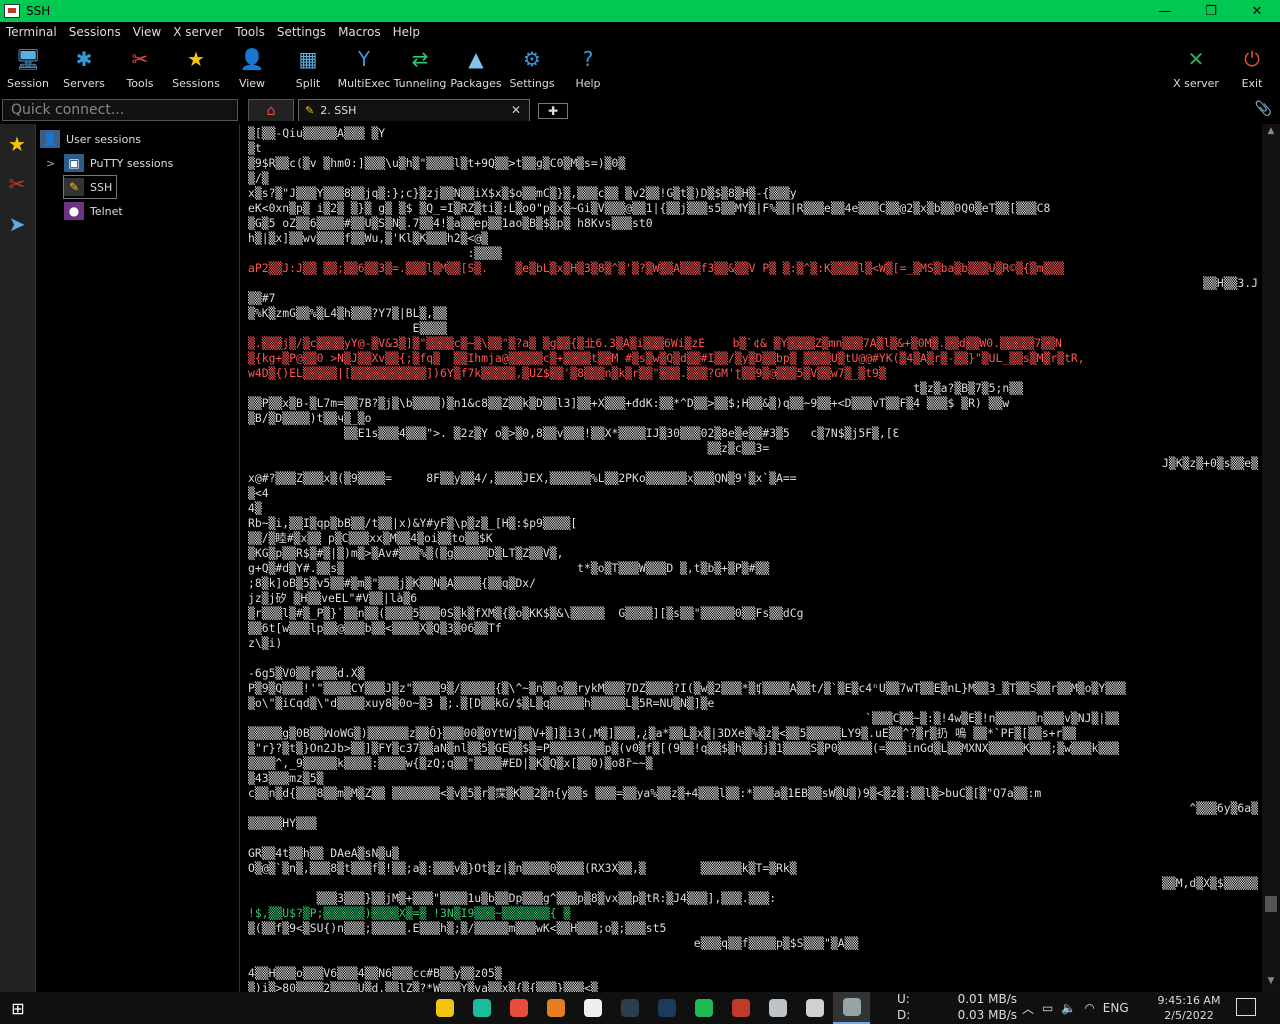 The height and width of the screenshot is (1024, 1280). I want to click on toolbar-split-button: ▦ Split, so click(308, 68).